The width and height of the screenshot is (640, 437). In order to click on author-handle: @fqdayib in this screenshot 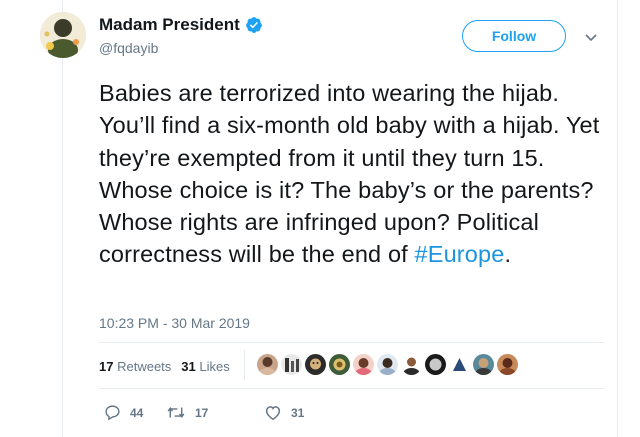, I will do `click(128, 48)`.